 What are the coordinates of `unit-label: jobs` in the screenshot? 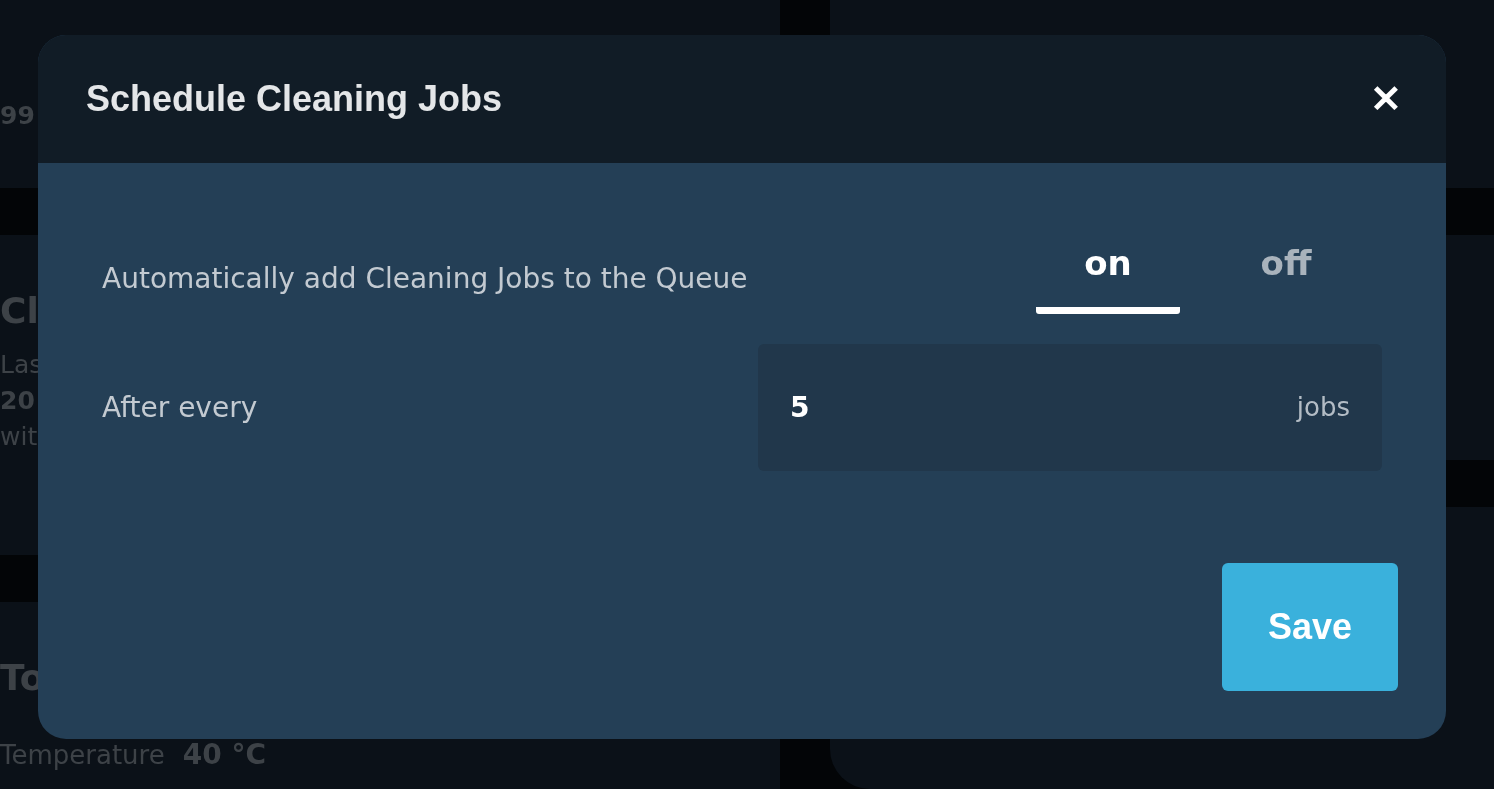 It's located at (1323, 407).